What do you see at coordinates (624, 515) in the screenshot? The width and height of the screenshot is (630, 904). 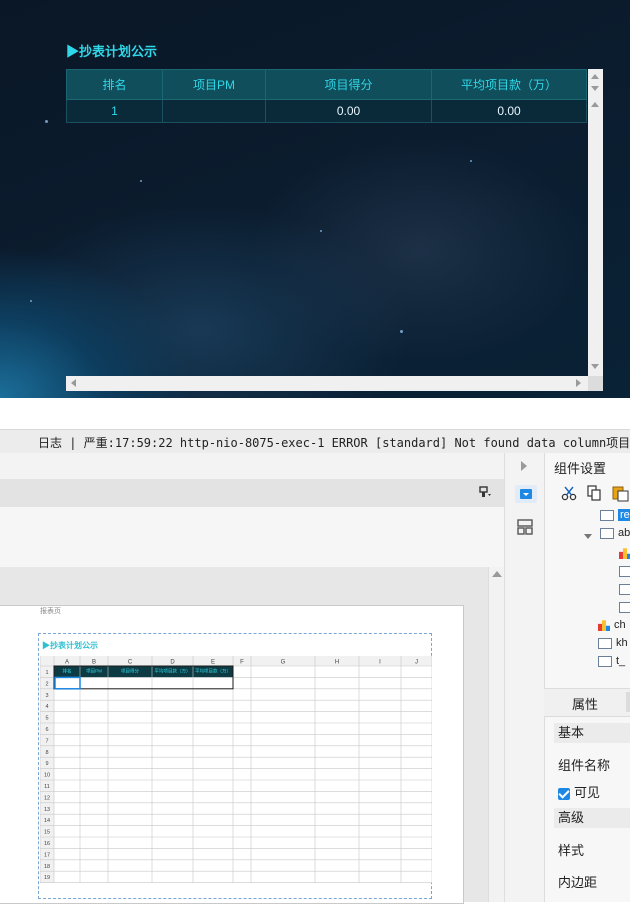 I see `tree-item-label: re` at bounding box center [624, 515].